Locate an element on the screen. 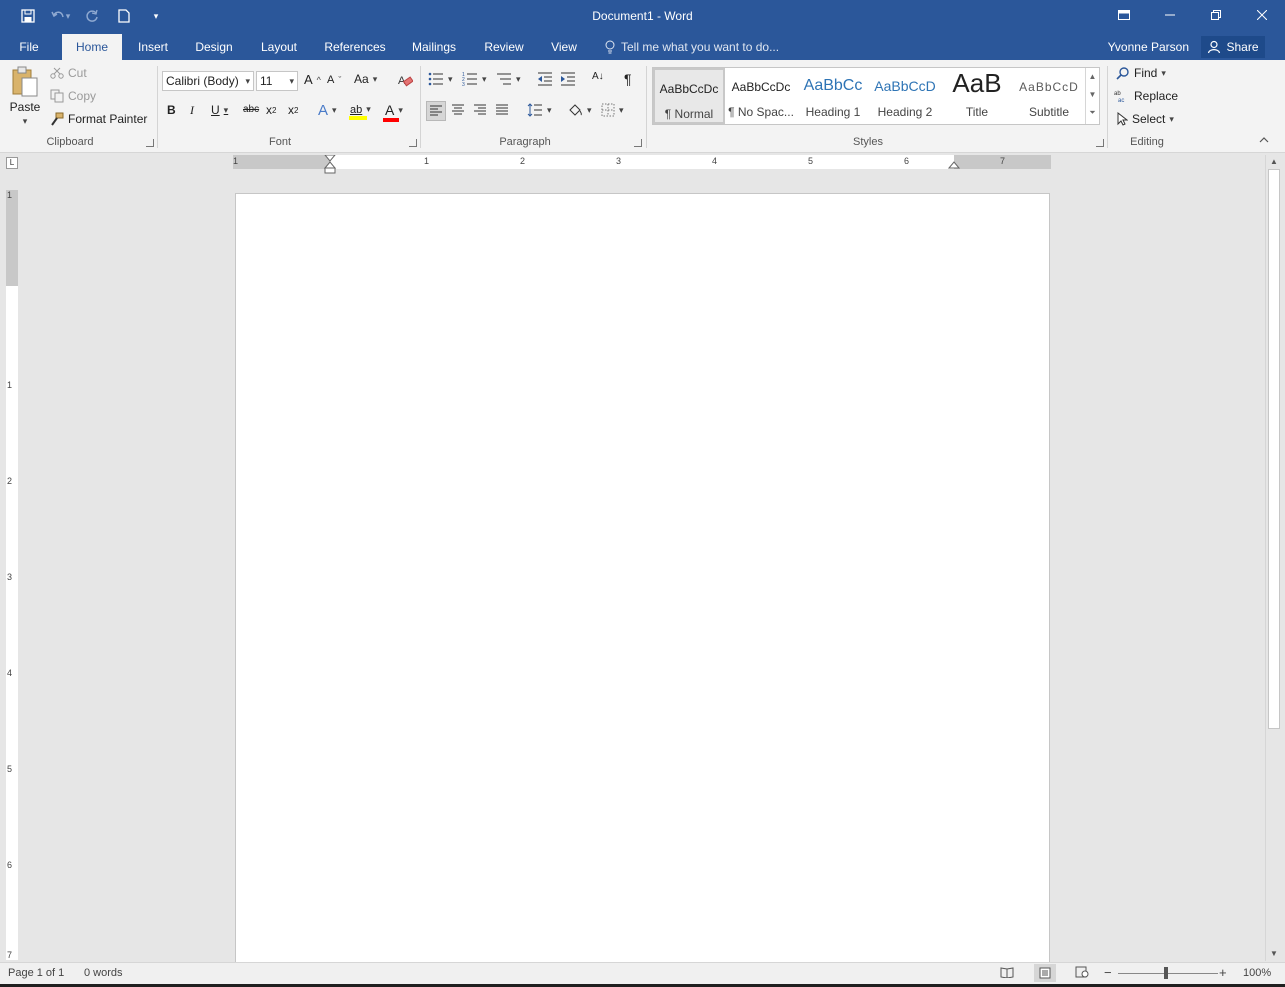 The height and width of the screenshot is (987, 1285). superscript-button: x2 is located at coordinates (293, 110).